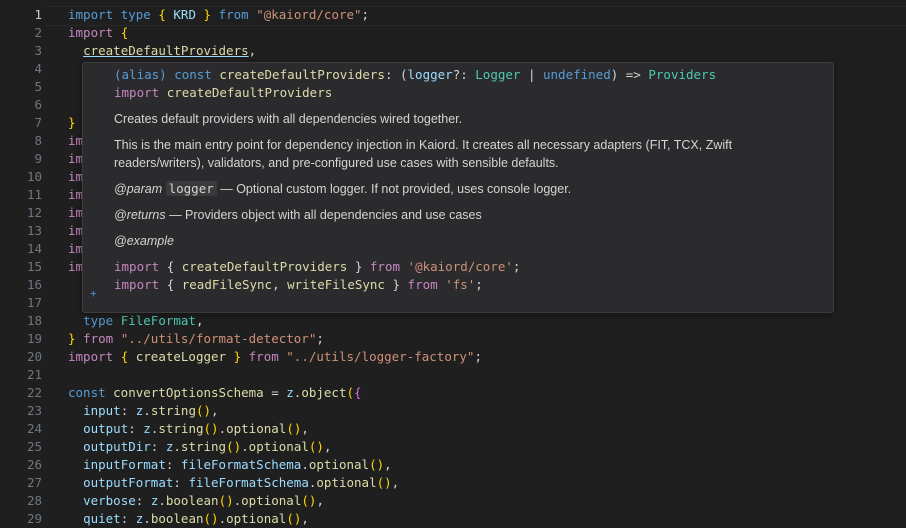  I want to click on line-code: }, so click(72, 123).